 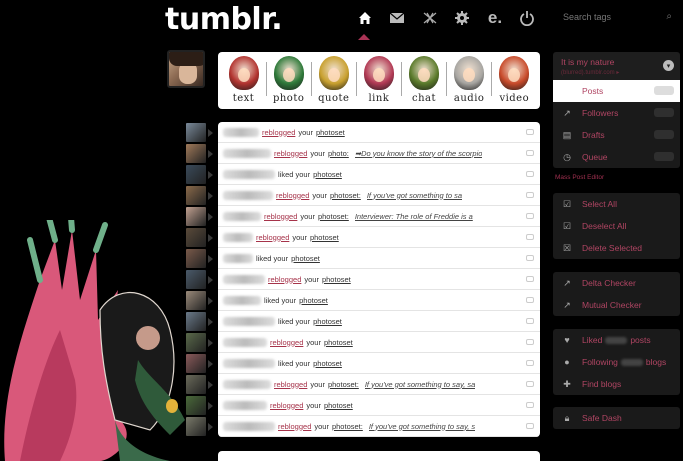 What do you see at coordinates (616, 91) in the screenshot?
I see `sidebar-item-posts: Posts` at bounding box center [616, 91].